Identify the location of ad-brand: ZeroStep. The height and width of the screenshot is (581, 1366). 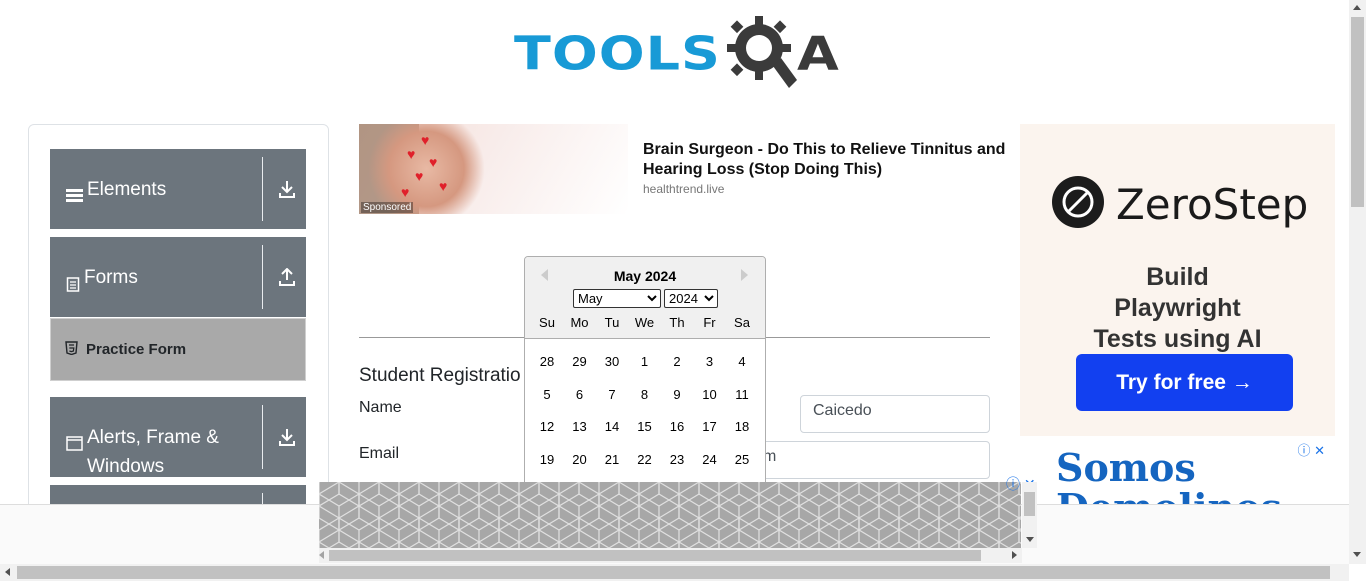
(1212, 204).